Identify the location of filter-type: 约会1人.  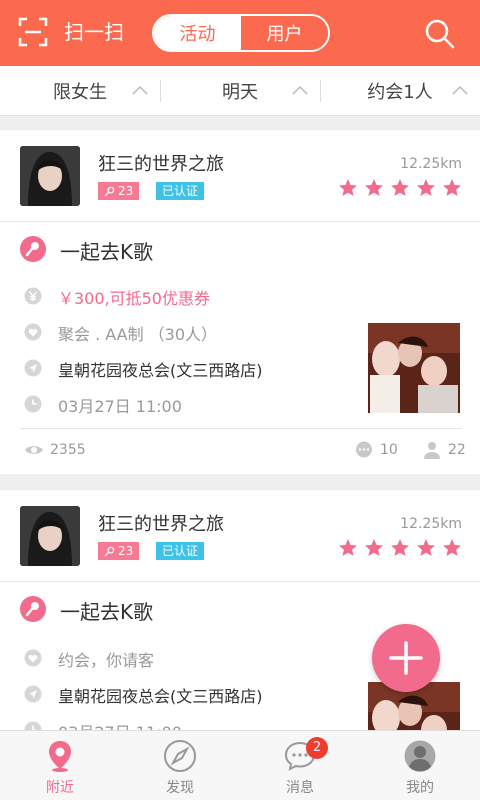
(400, 90).